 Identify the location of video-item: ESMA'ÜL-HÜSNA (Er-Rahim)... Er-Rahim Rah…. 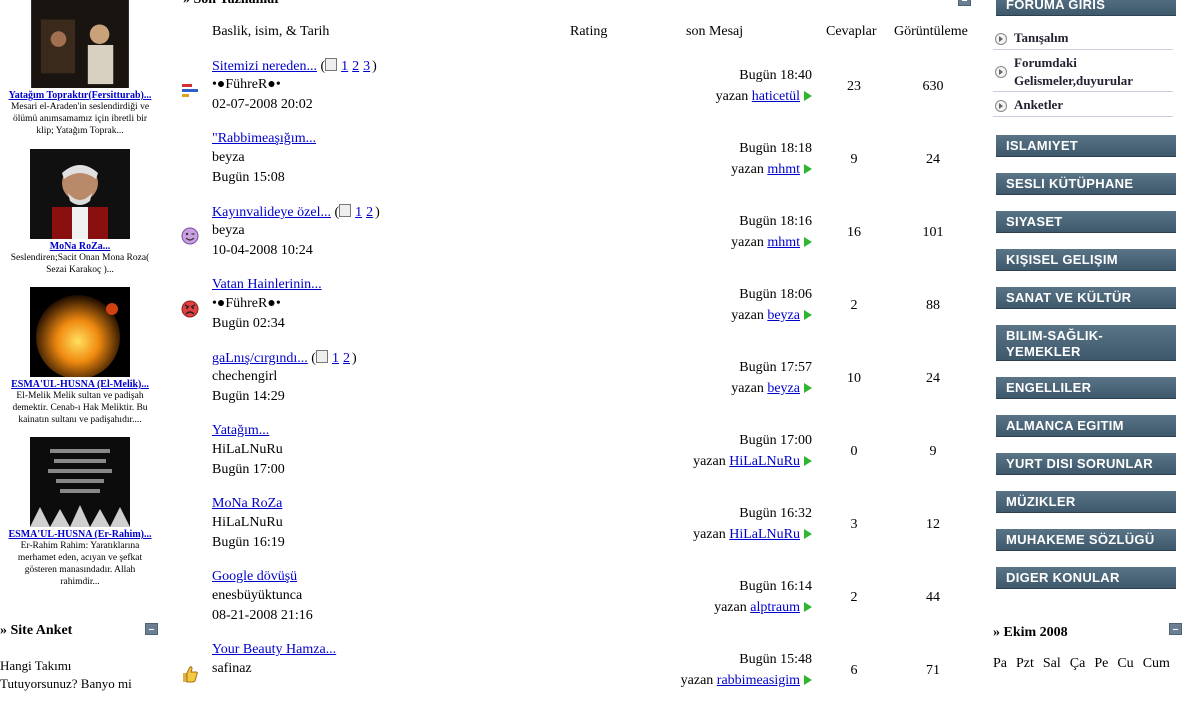
(80, 512).